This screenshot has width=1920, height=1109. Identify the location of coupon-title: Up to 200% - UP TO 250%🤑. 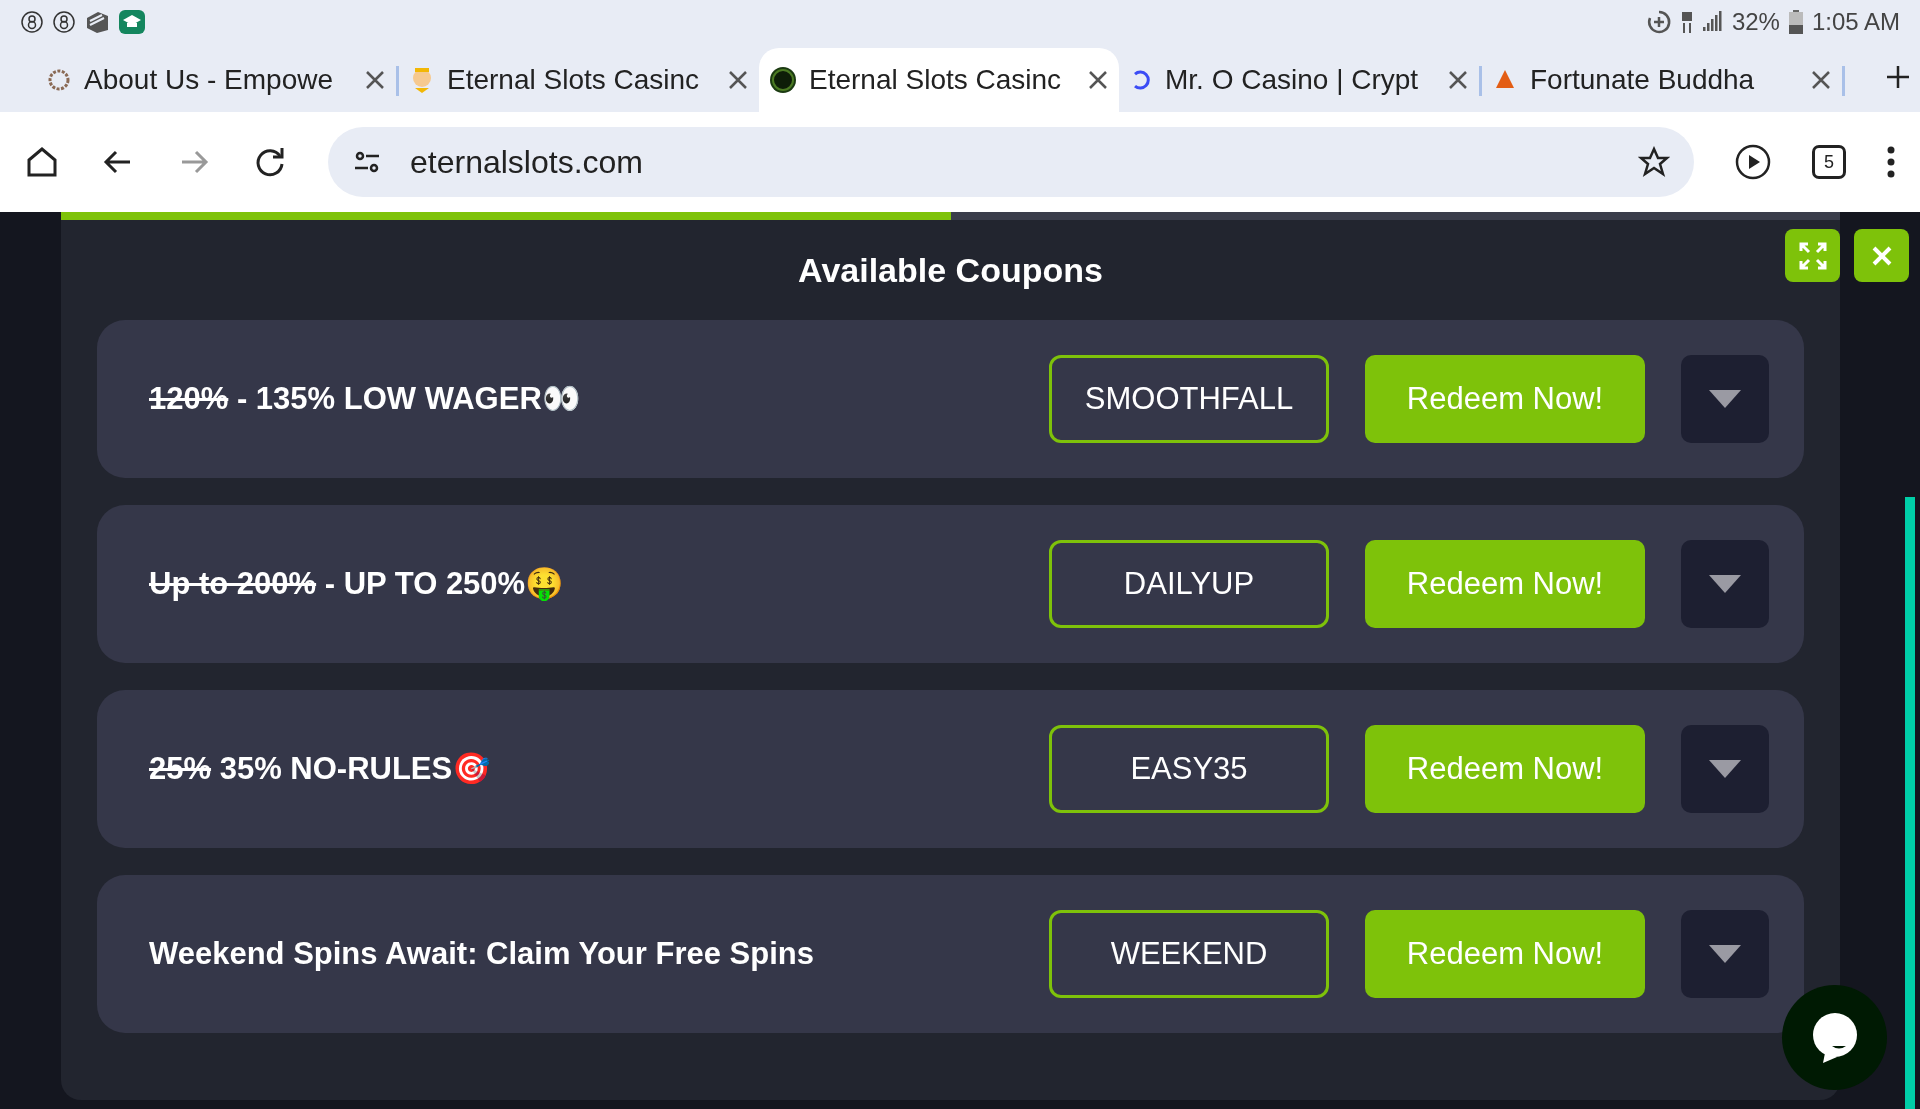
(357, 583).